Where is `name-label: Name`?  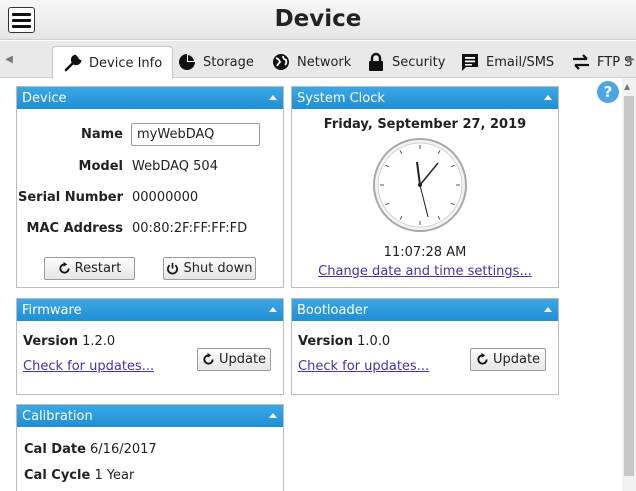
name-label: Name is located at coordinates (101, 134).